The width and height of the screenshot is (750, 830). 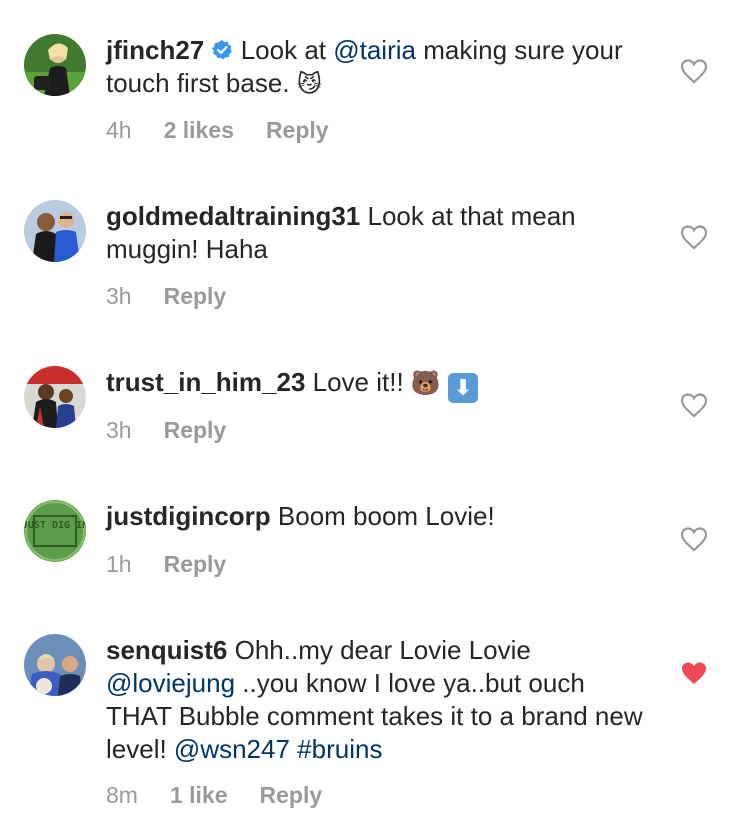 What do you see at coordinates (374, 50) in the screenshot?
I see `mention-link: @tairia` at bounding box center [374, 50].